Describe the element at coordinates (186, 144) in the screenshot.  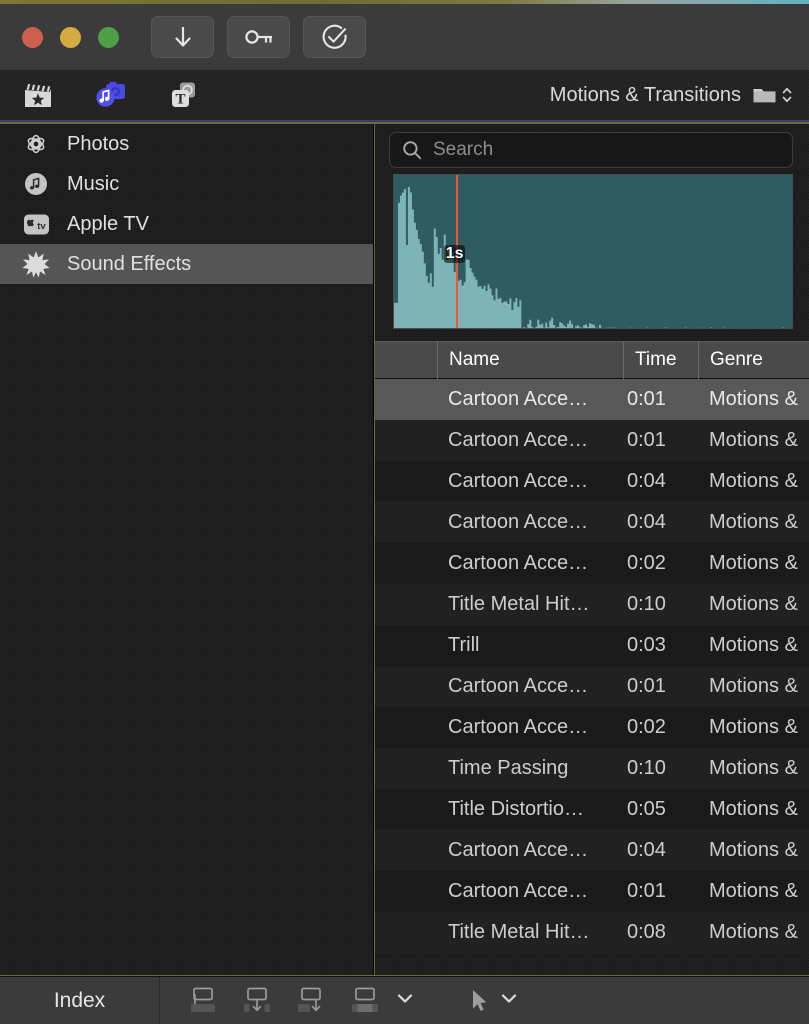
I see `sidebar-item-photos: Photos` at that location.